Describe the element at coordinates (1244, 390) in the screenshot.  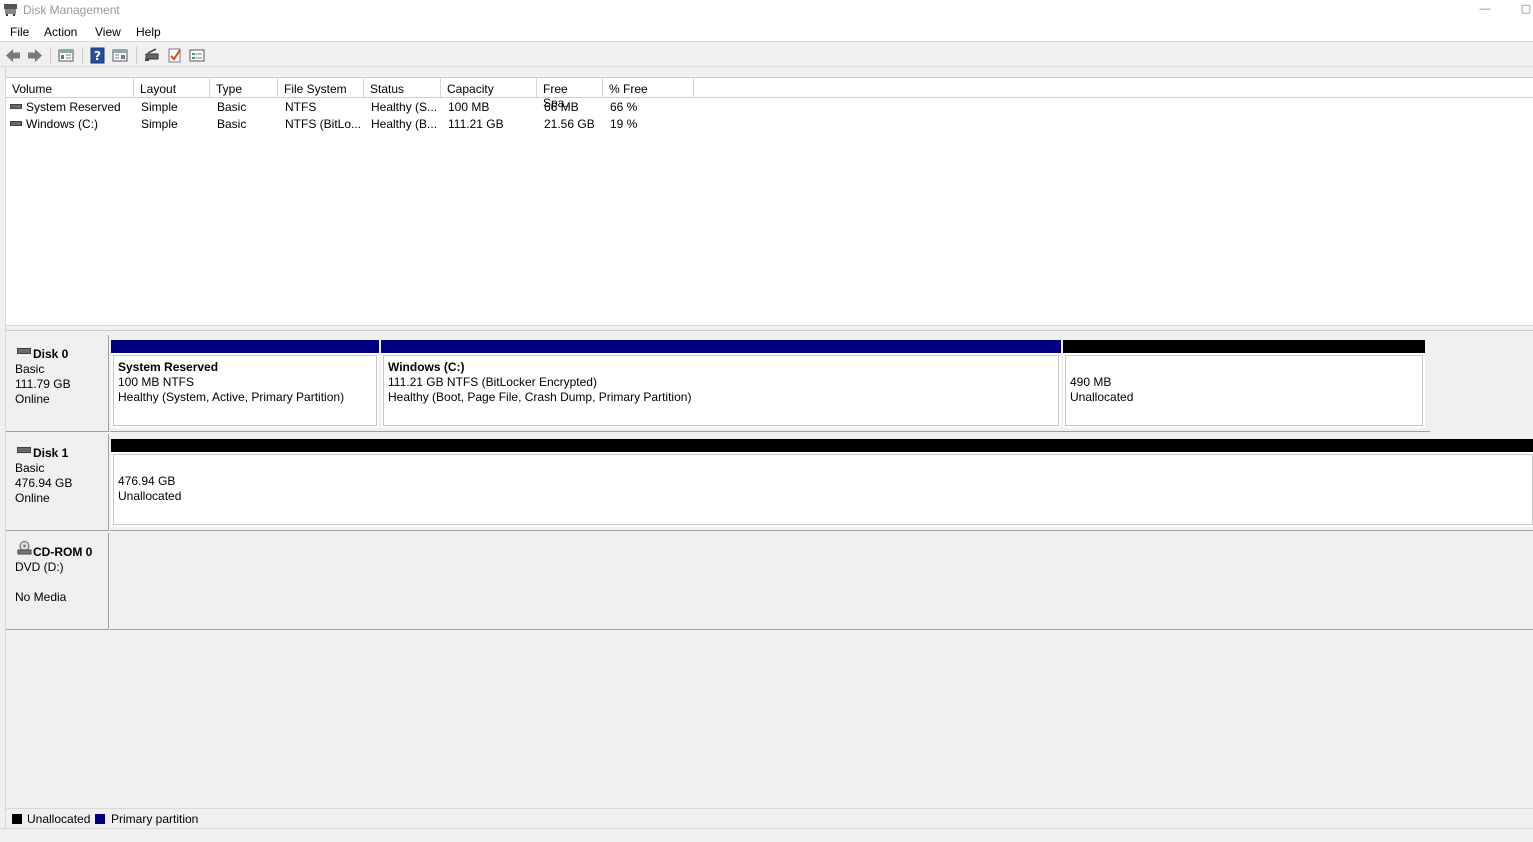
I see `partition-body: 490 MB Unallocated` at that location.